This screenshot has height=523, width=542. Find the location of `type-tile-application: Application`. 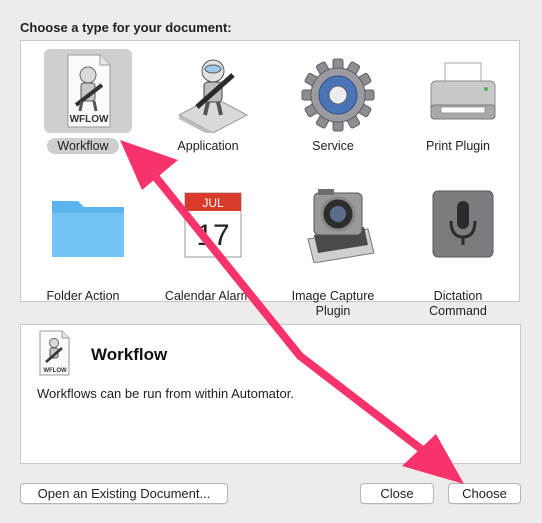

type-tile-application: Application is located at coordinates (208, 101).